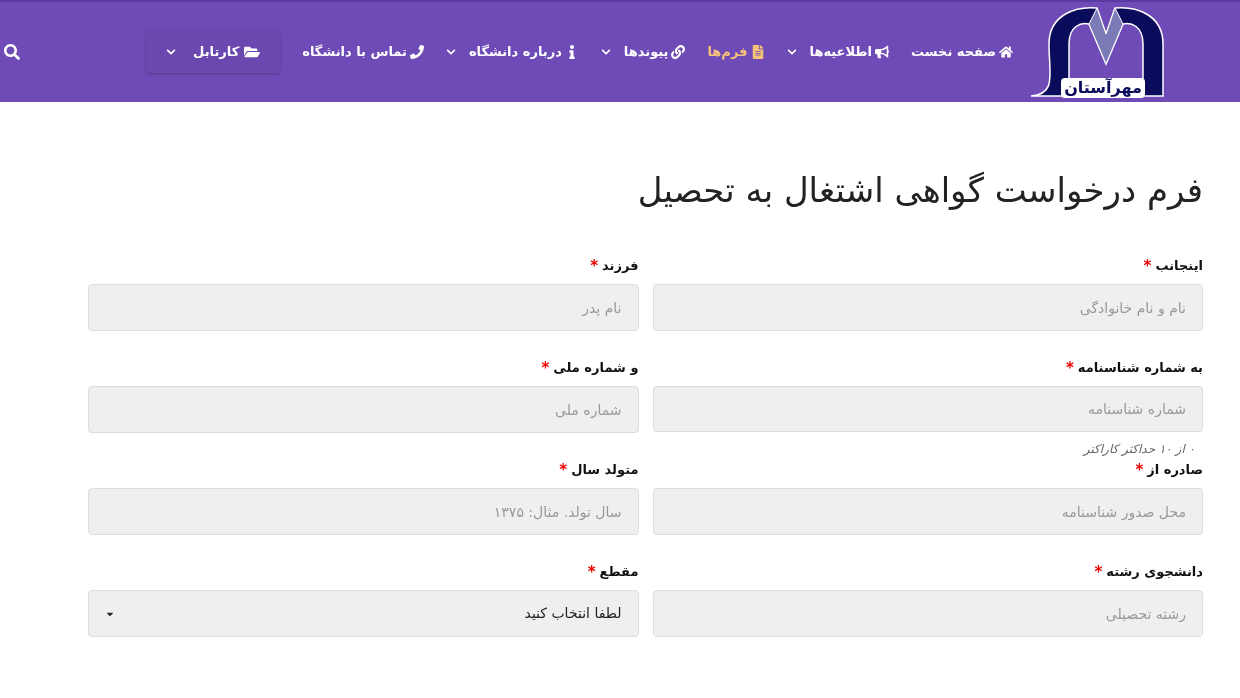 The image size is (1240, 698). I want to click on input-field: محل صدور شناسنامه, so click(927, 511).